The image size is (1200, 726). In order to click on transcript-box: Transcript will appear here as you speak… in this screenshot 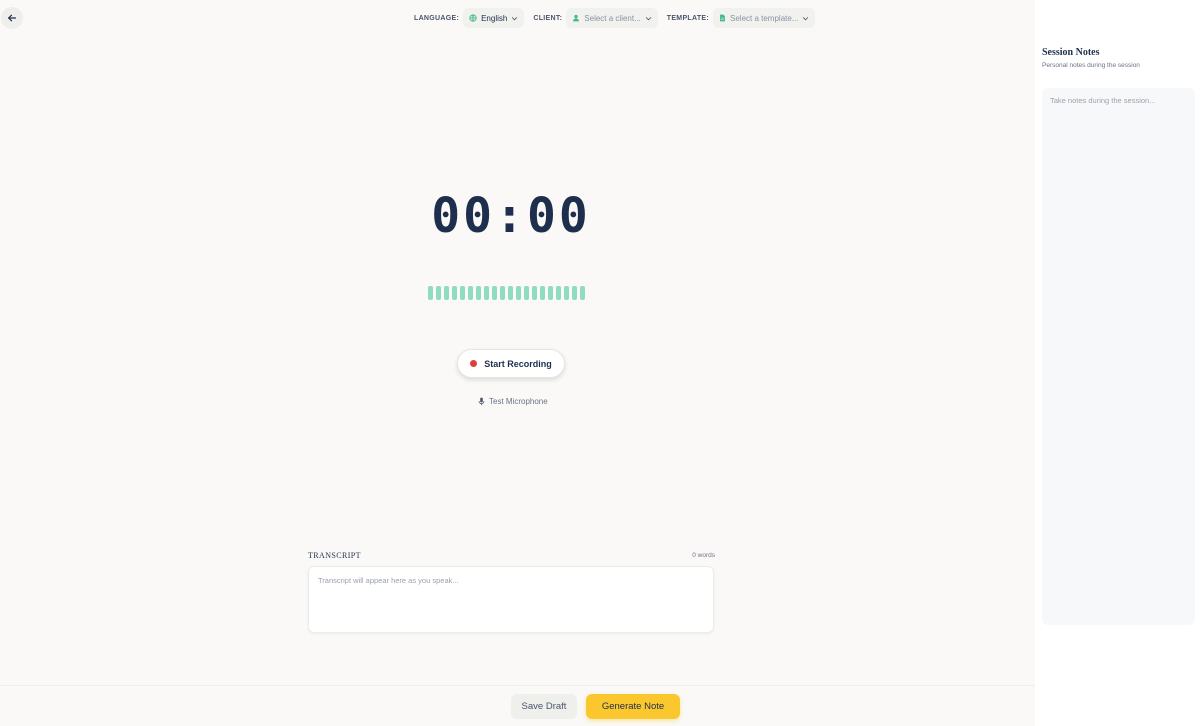, I will do `click(511, 599)`.